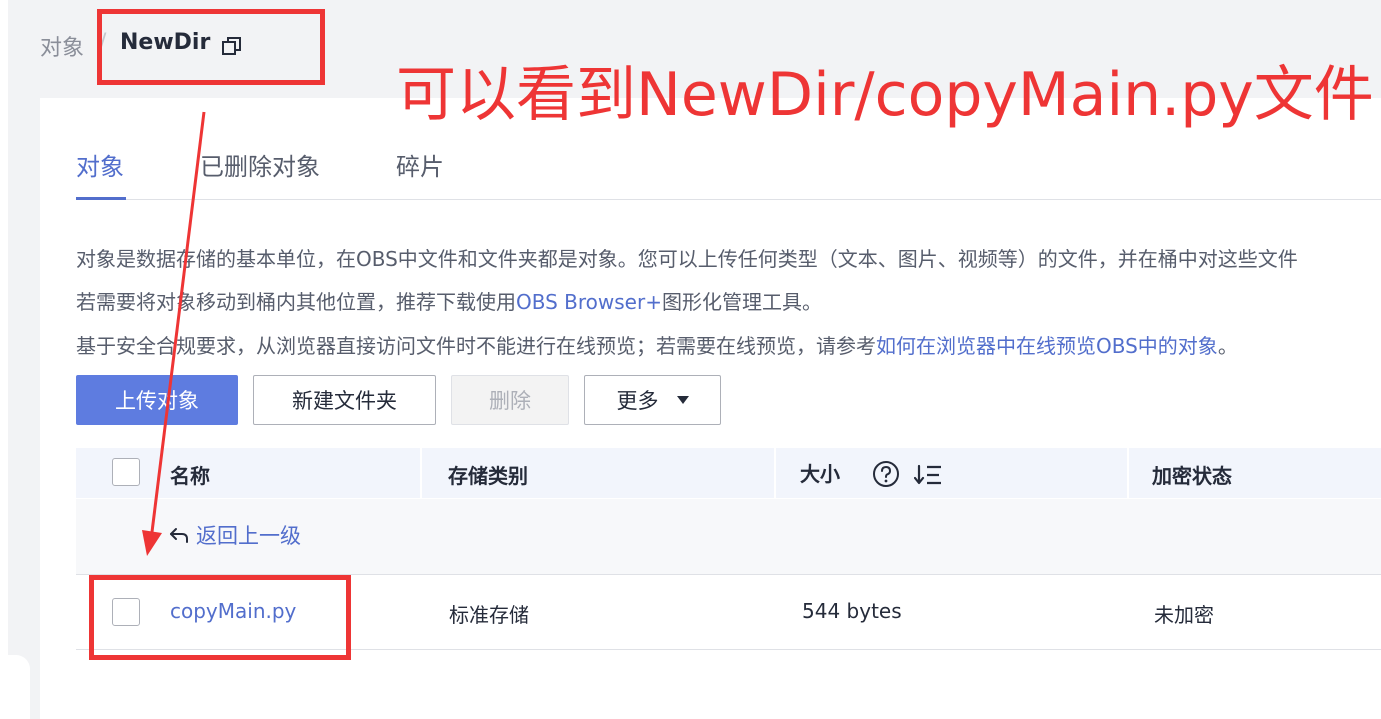 Image resolution: width=1381 pixels, height=719 pixels. Describe the element at coordinates (174, 333) in the screenshot. I see `annotation-arrow-icon` at that location.